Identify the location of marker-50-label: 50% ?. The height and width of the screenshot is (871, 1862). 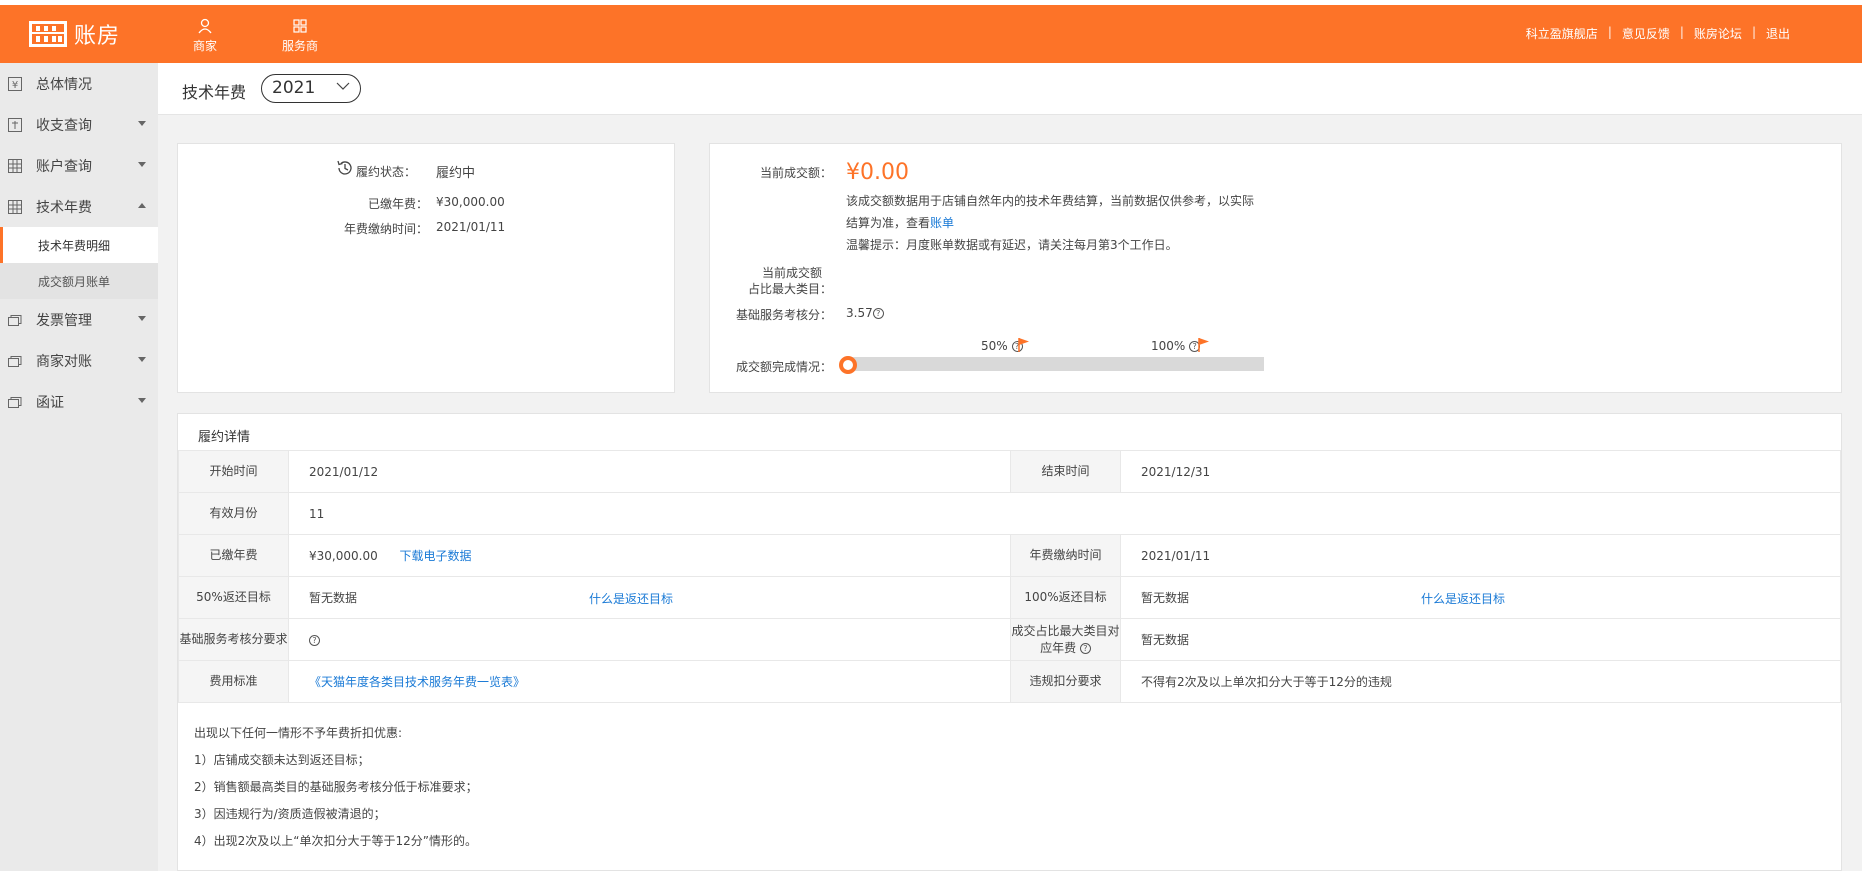
(1002, 346).